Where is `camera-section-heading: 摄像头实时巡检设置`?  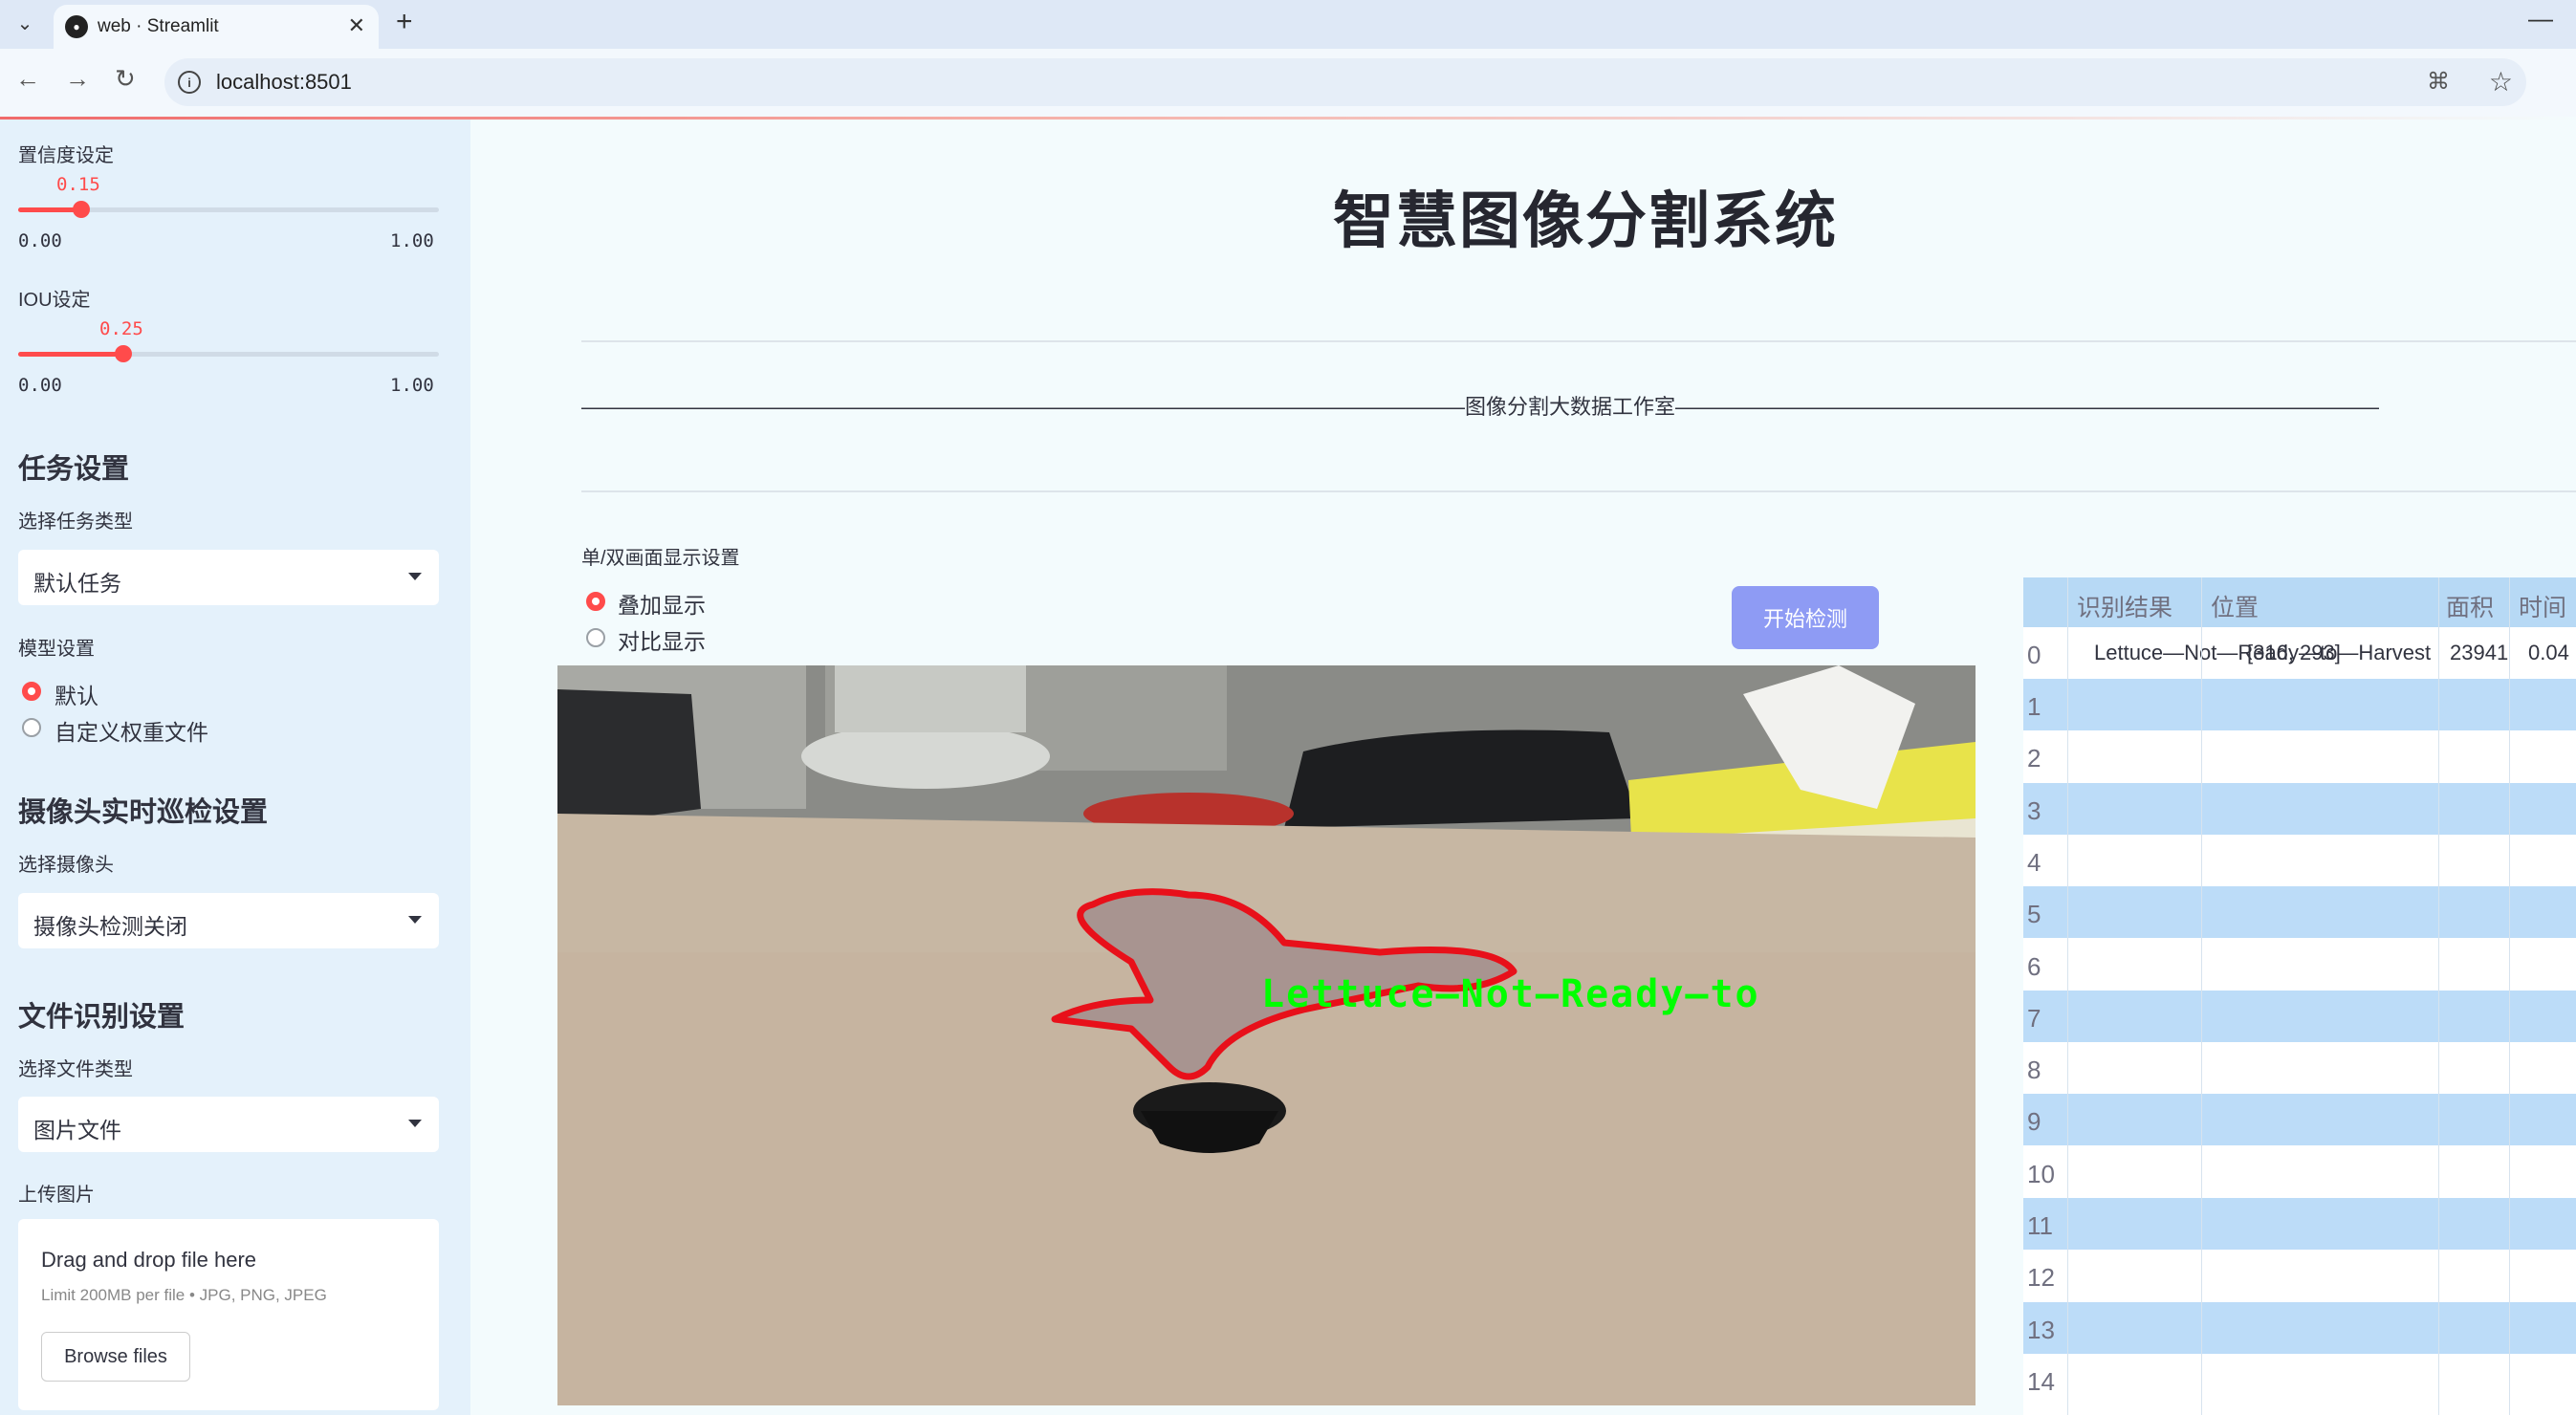 camera-section-heading: 摄像头实时巡检设置 is located at coordinates (143, 812).